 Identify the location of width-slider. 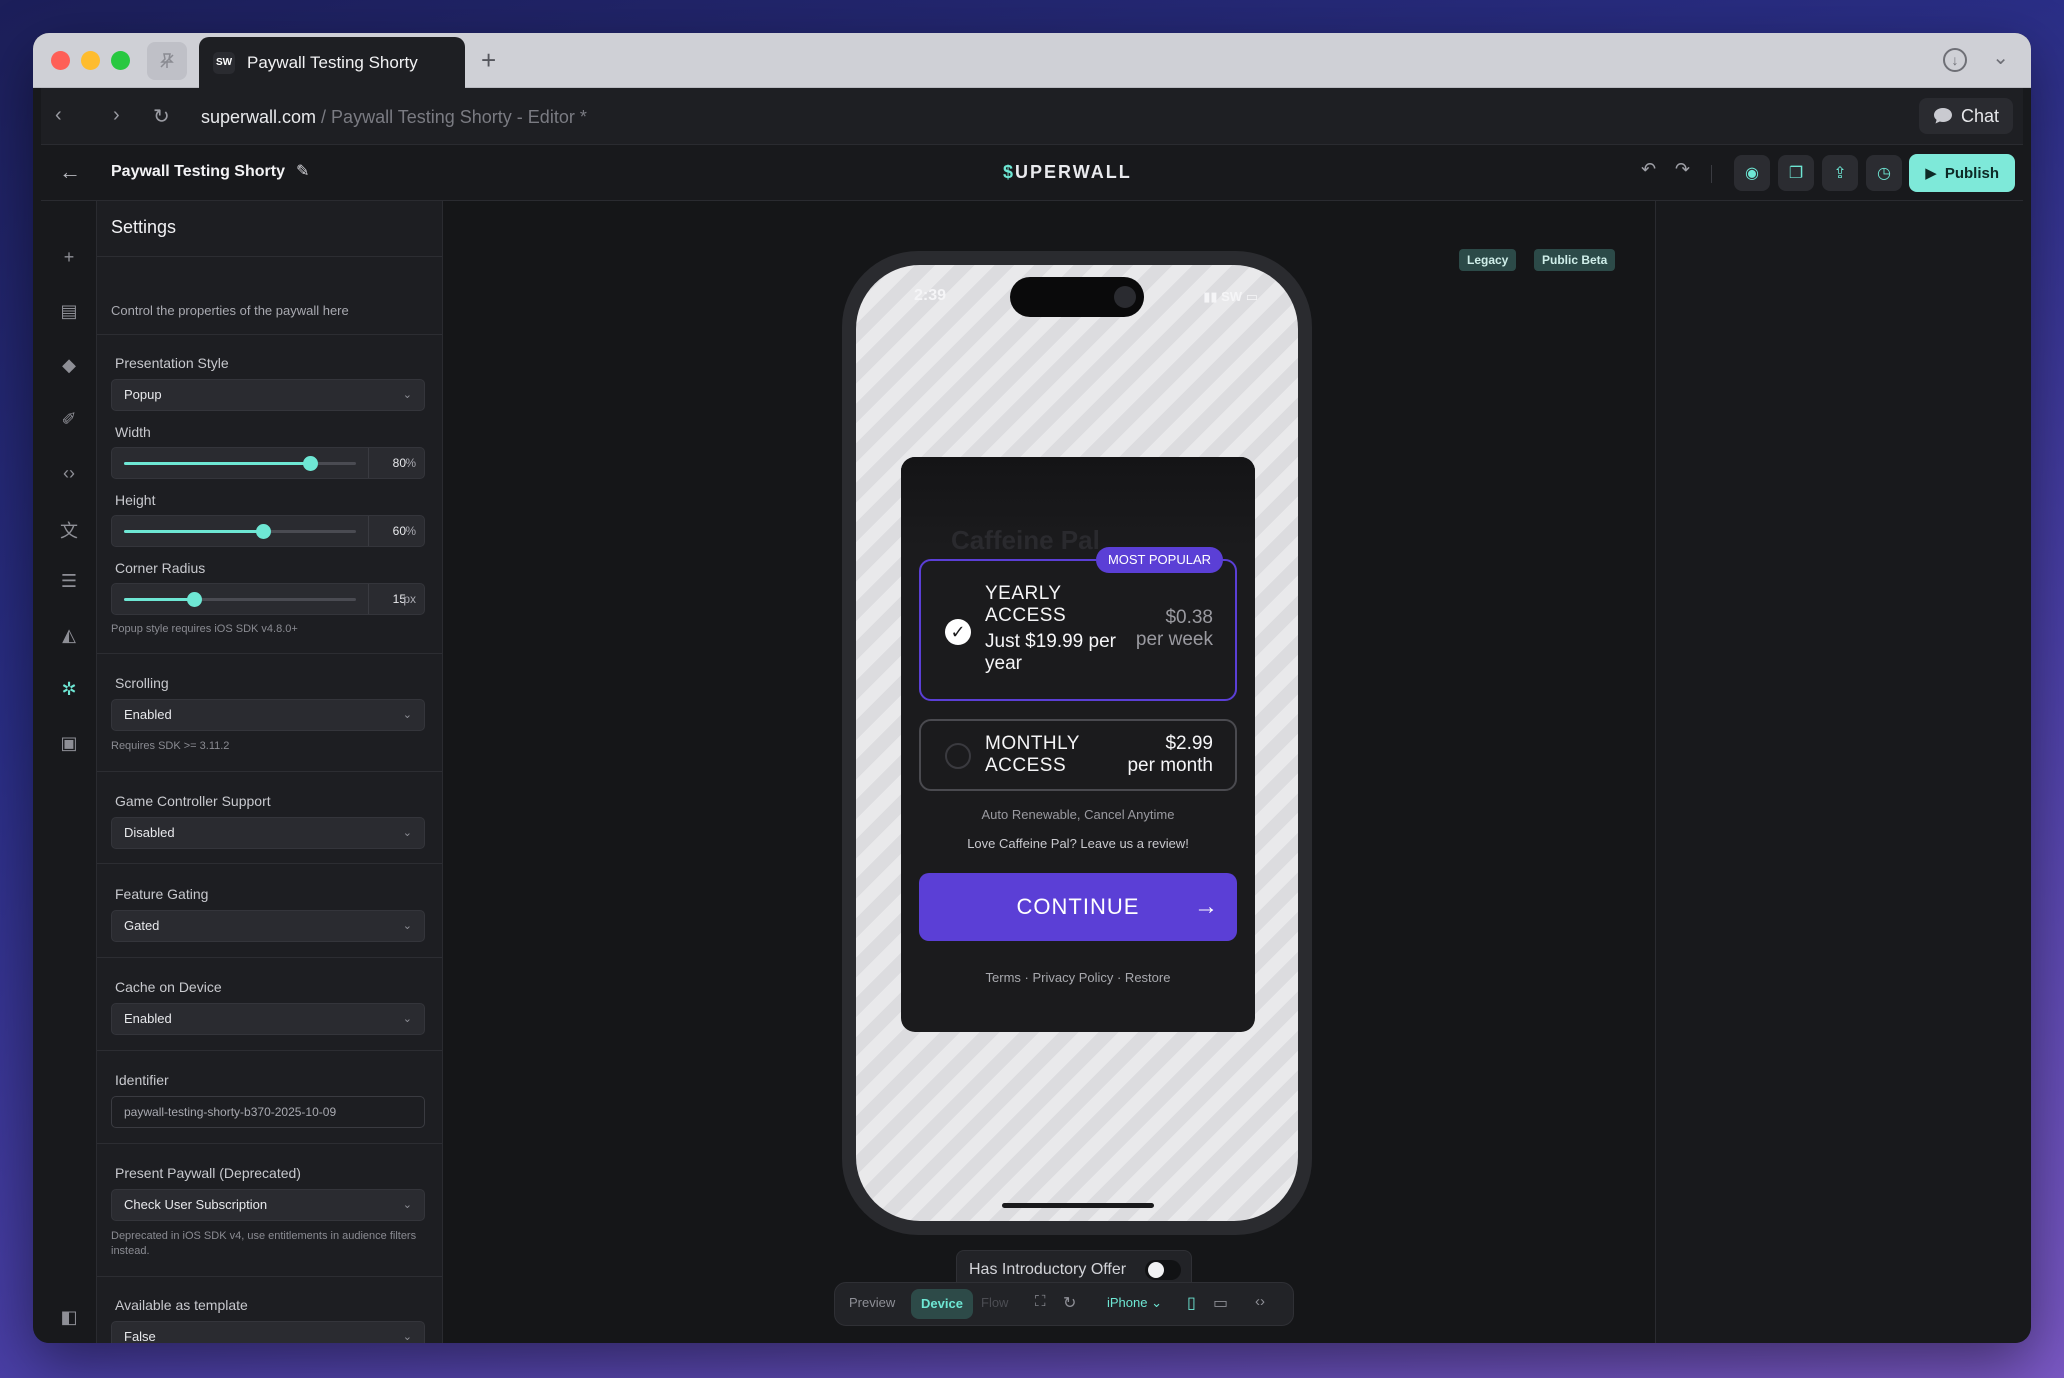
(240, 463).